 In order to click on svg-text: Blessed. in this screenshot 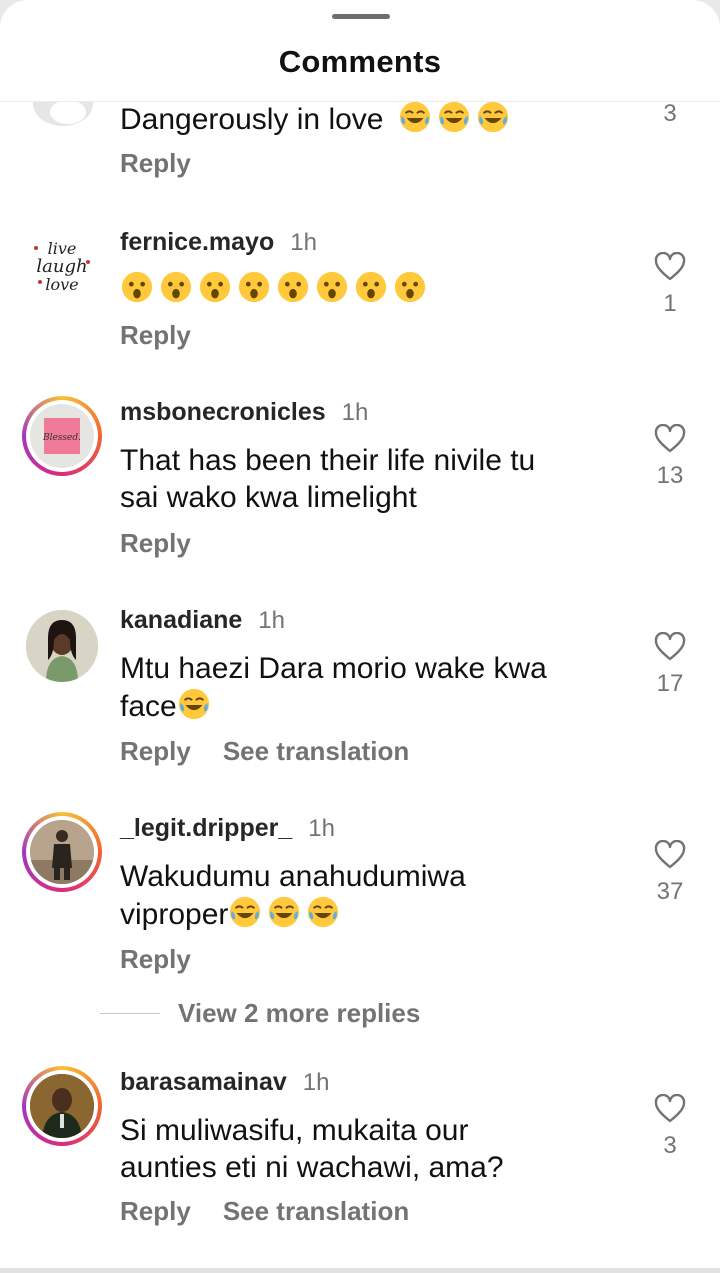, I will do `click(61, 438)`.